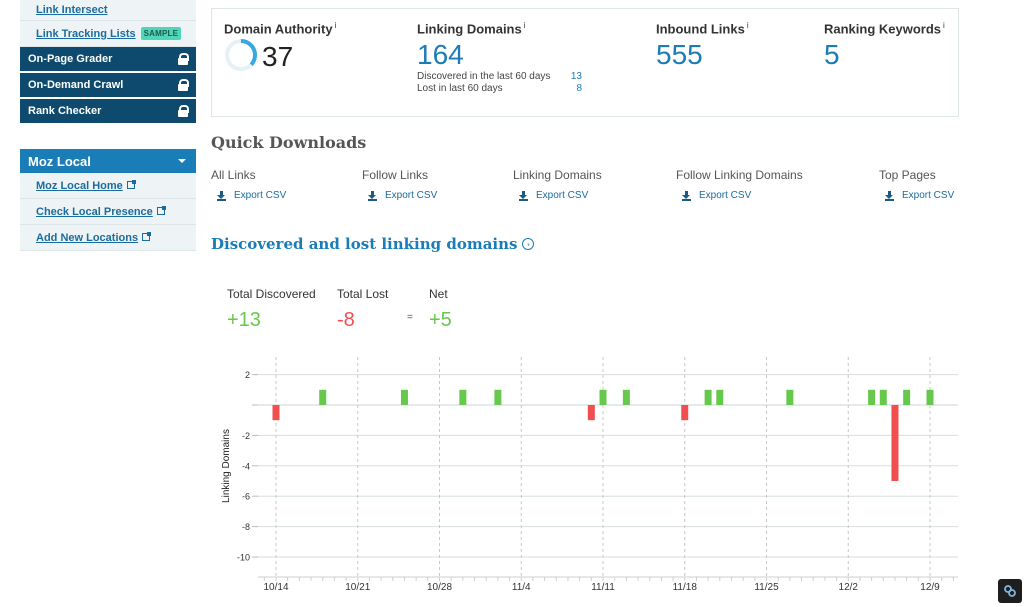 The height and width of the screenshot is (607, 1024). I want to click on inbound-links-value: 555, so click(679, 55).